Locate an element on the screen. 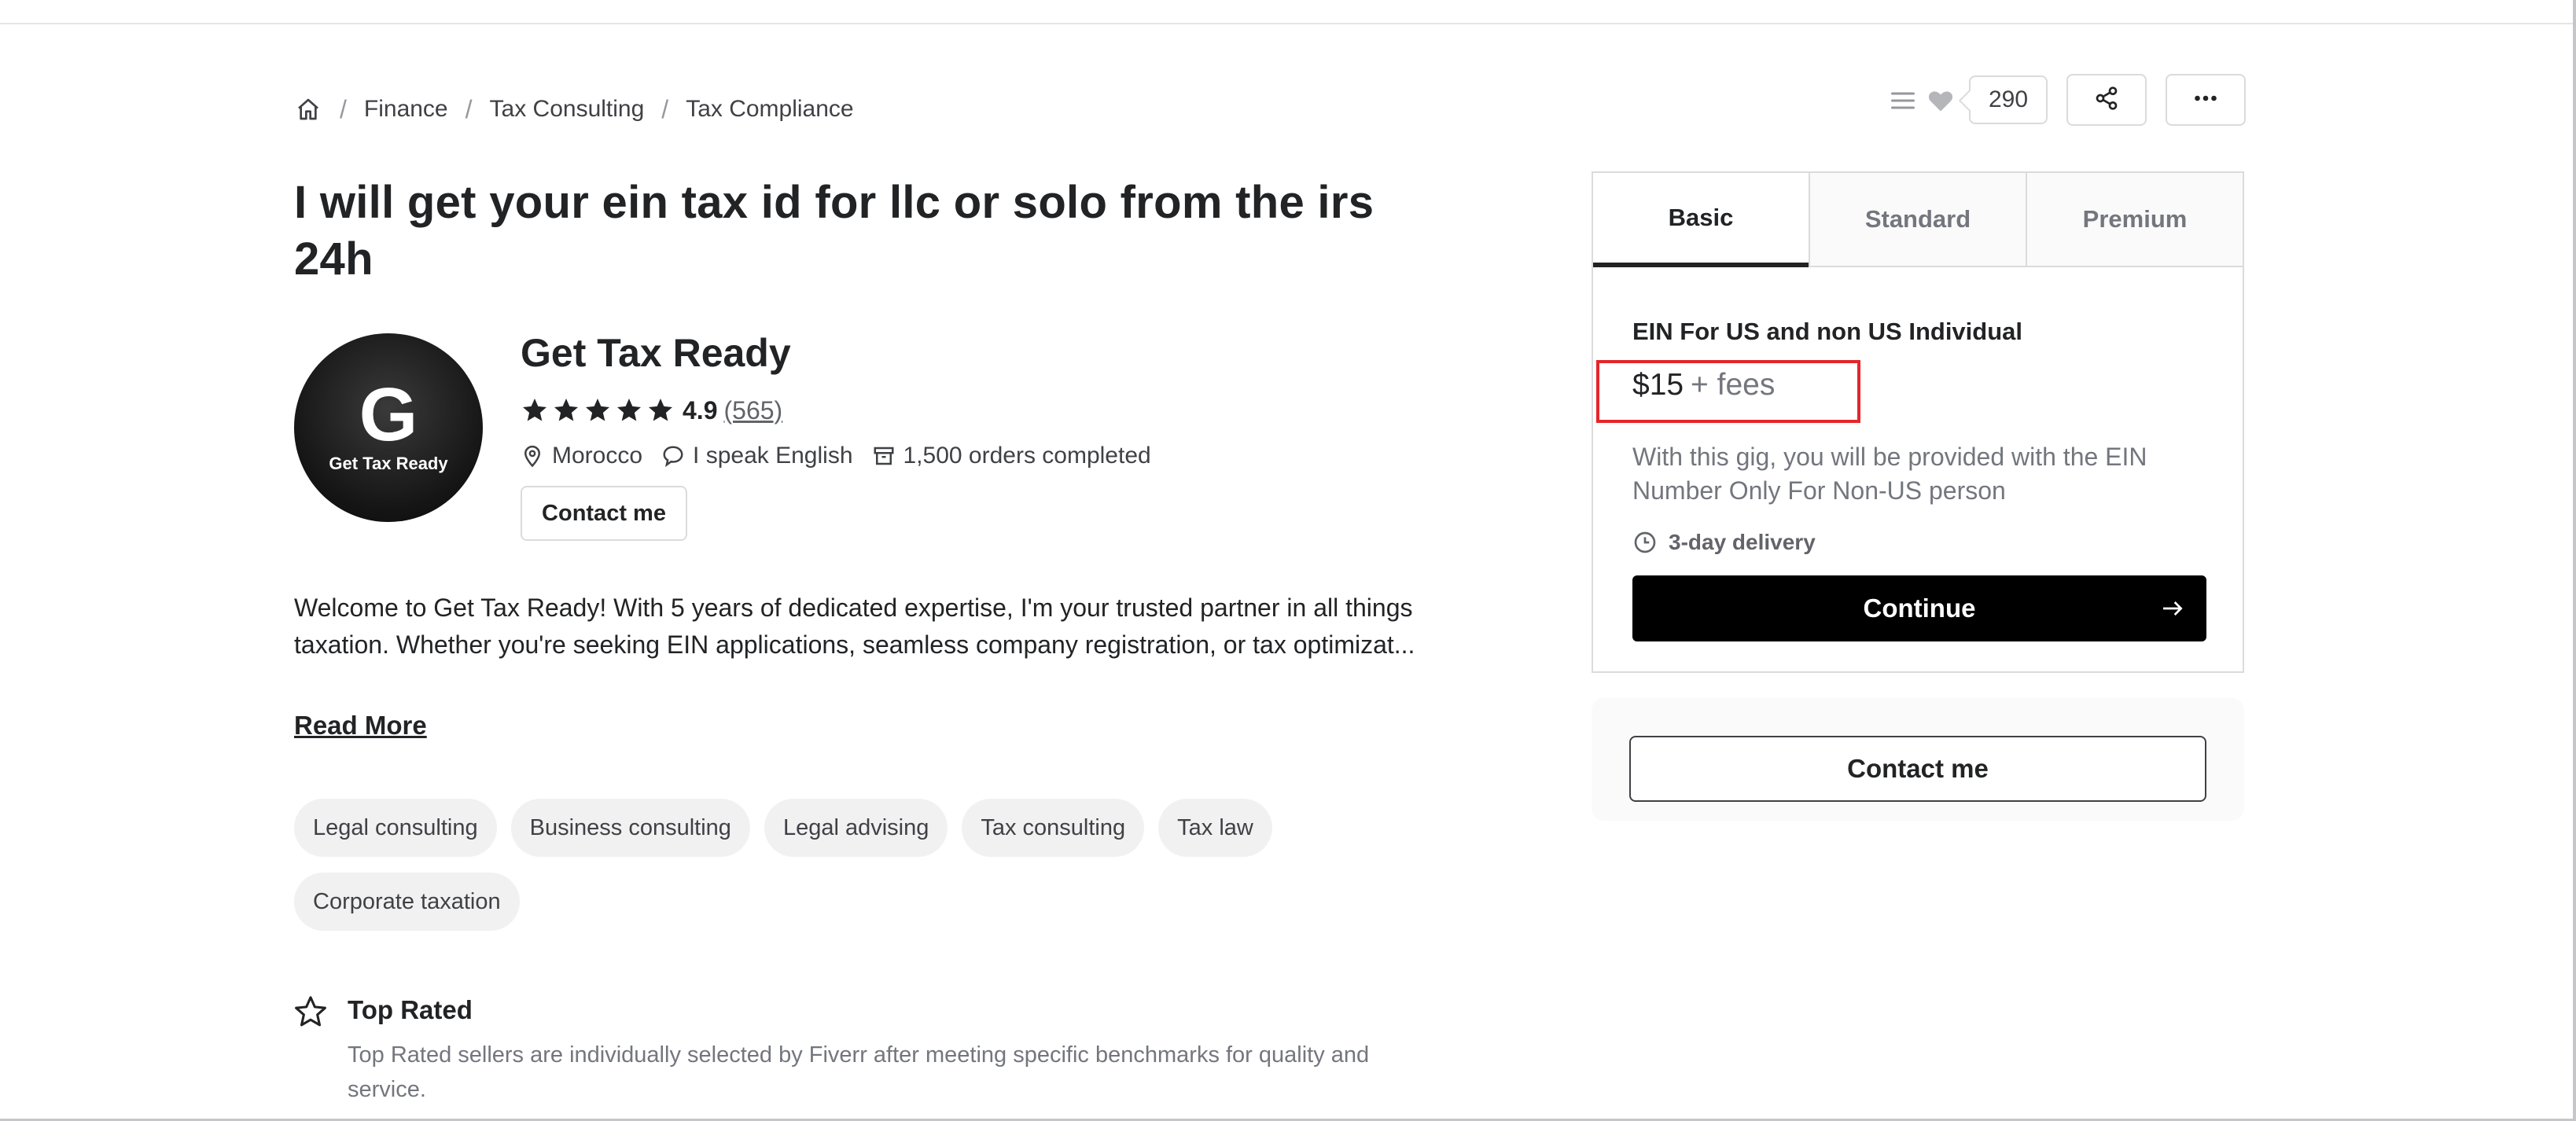 The width and height of the screenshot is (2576, 1121). breadcrumb-finance: Finance is located at coordinates (406, 109).